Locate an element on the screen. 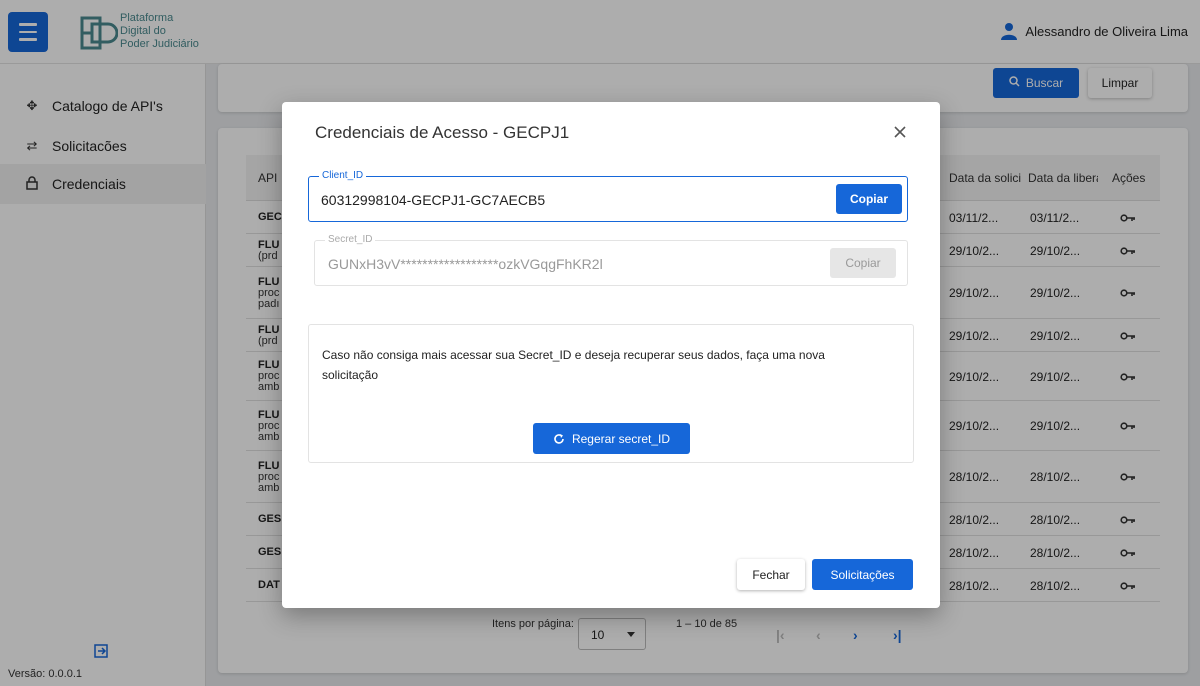 The image size is (1200, 686). dialog-title: Credenciais de Acesso - GECPJ1 is located at coordinates (442, 132).